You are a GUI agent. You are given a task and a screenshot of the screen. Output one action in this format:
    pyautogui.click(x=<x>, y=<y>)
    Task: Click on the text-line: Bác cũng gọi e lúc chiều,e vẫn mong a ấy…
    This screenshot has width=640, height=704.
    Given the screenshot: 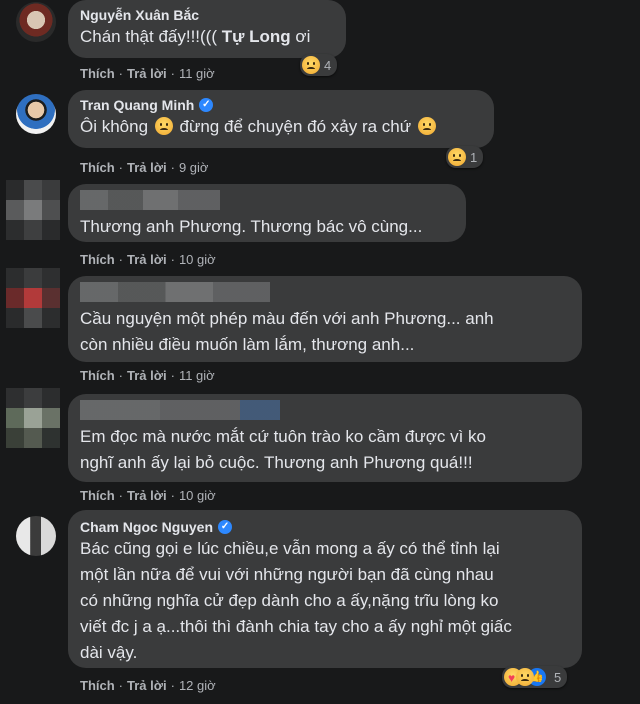 What is the action you would take?
    pyautogui.click(x=290, y=548)
    